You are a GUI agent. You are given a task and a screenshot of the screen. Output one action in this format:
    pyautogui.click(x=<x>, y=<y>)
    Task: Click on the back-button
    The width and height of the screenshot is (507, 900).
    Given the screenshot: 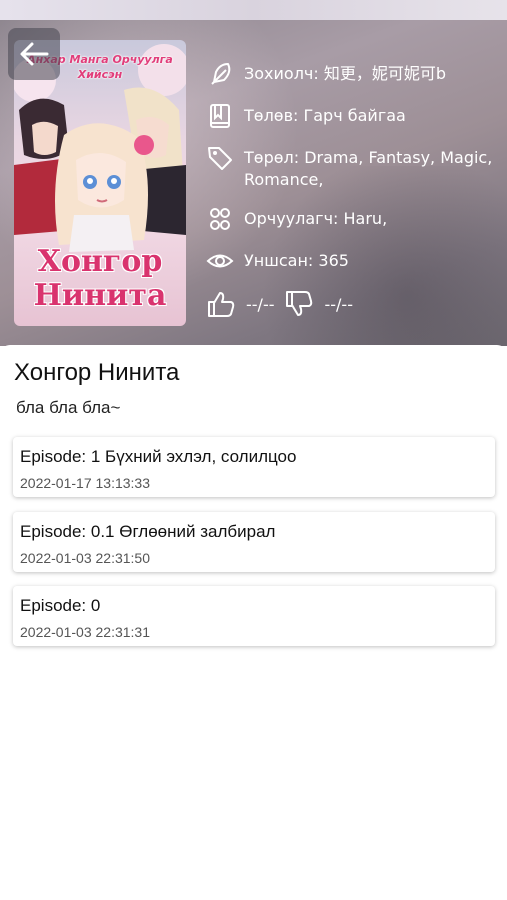 What is the action you would take?
    pyautogui.click(x=34, y=54)
    